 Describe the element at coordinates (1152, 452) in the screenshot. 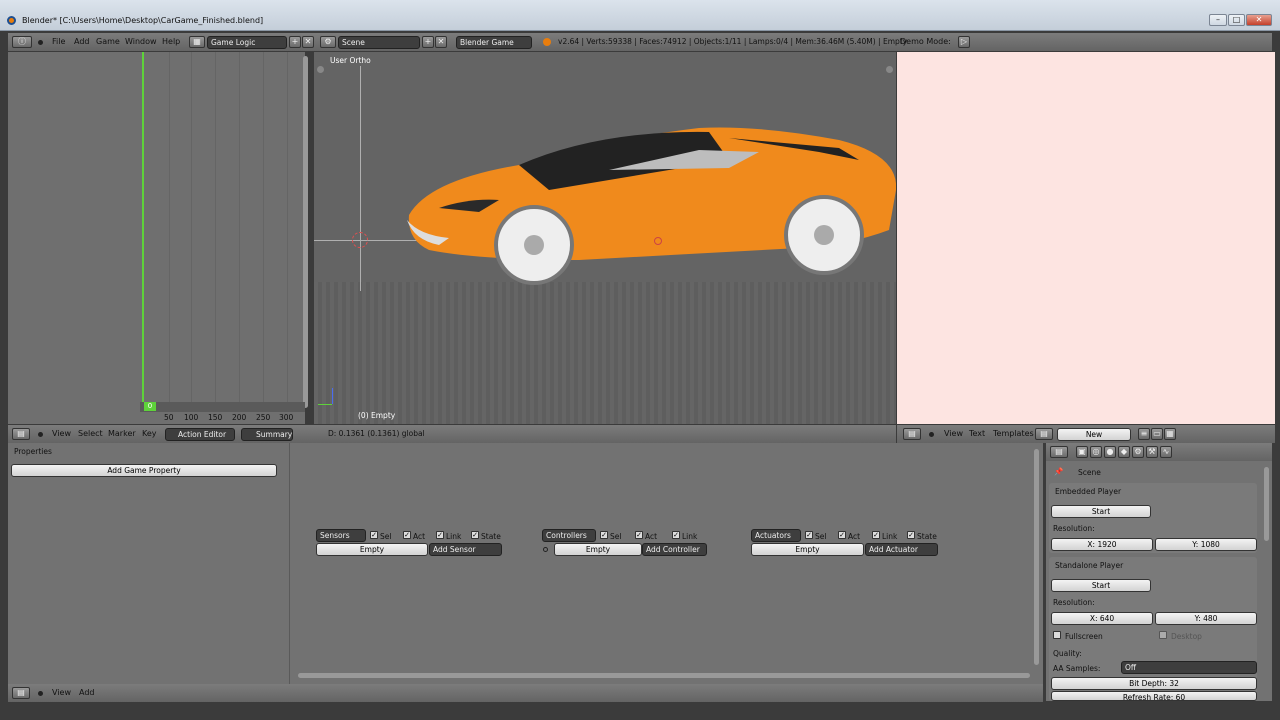

I see `modifiers-tab-icon: ⚒` at that location.